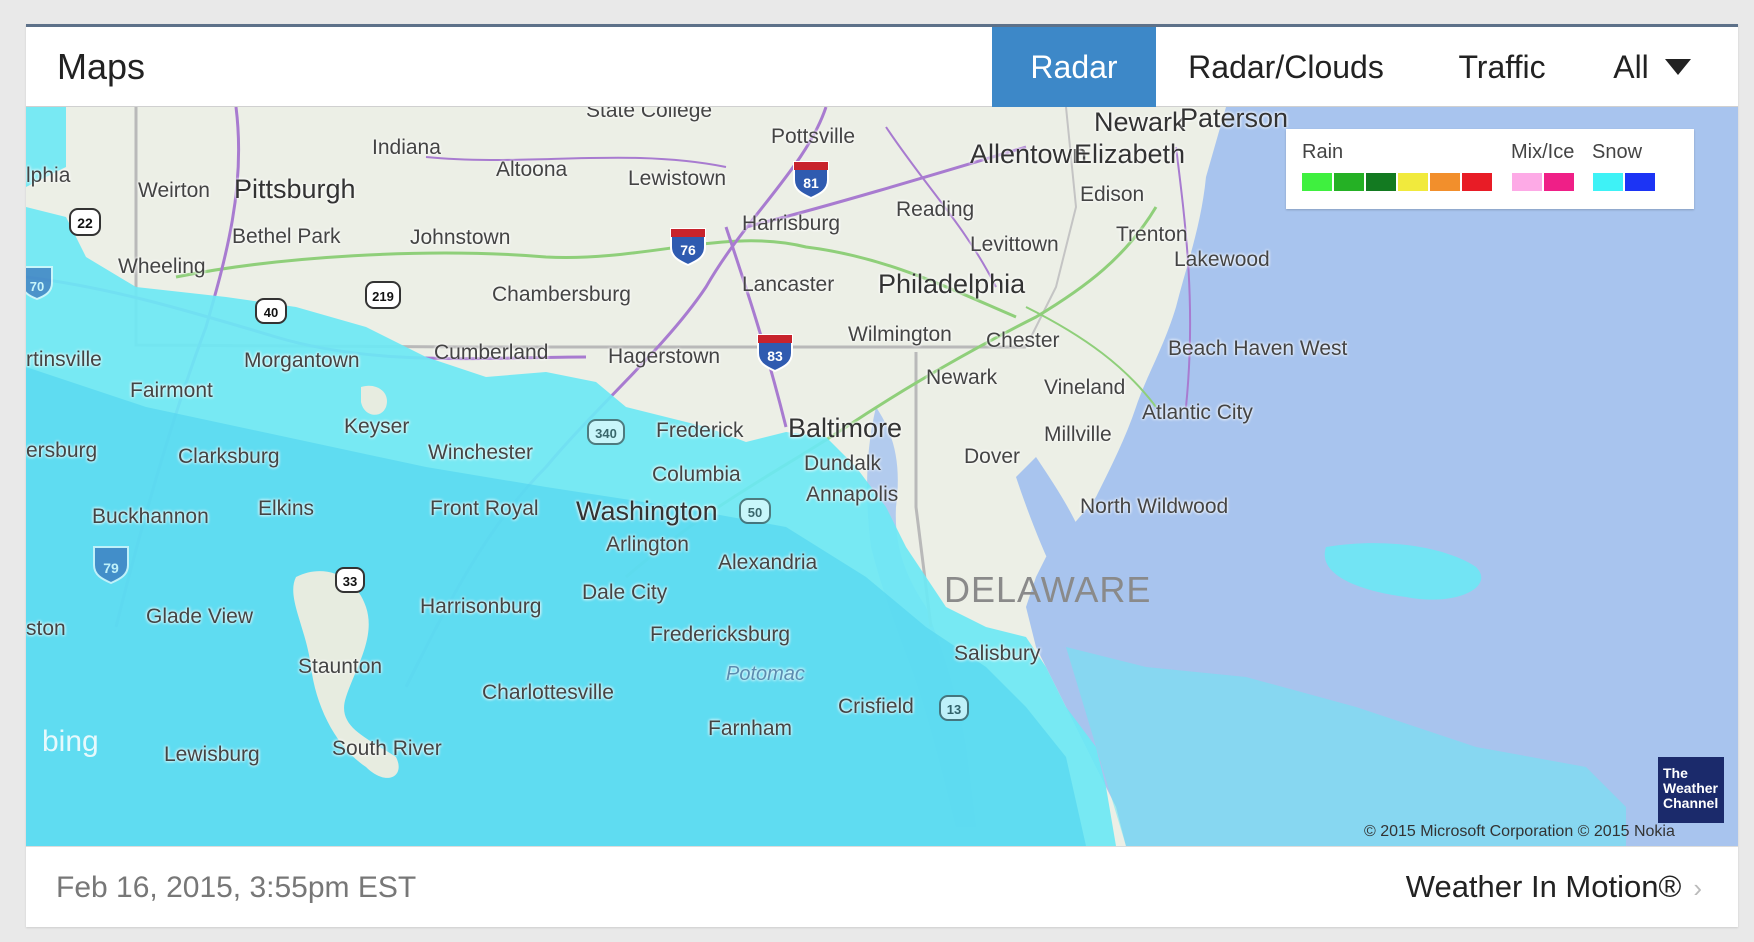 This screenshot has width=1754, height=942. Describe the element at coordinates (843, 463) in the screenshot. I see `label-dundalk: Dundalk` at that location.